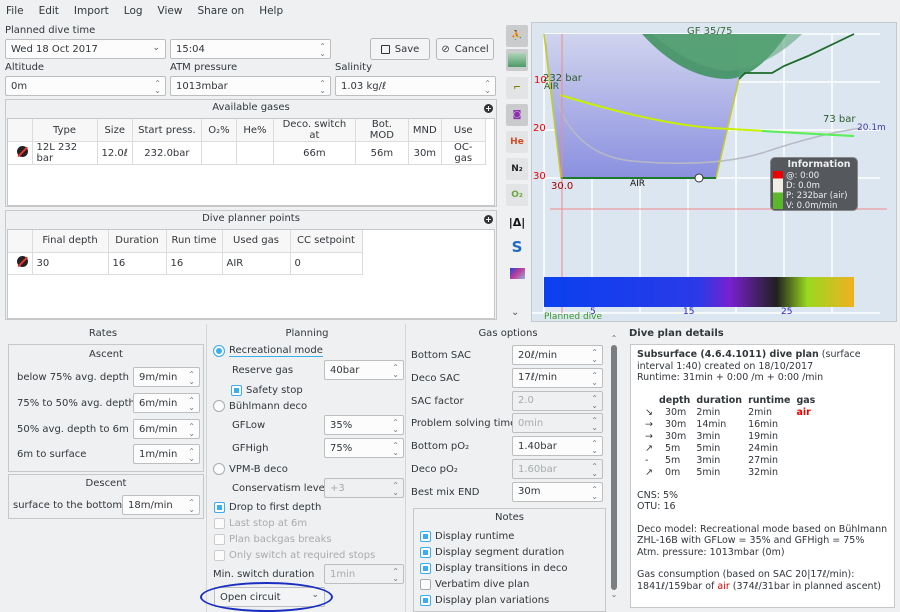 Image resolution: width=900 pixels, height=612 pixels. I want to click on col-he: He%, so click(255, 130).